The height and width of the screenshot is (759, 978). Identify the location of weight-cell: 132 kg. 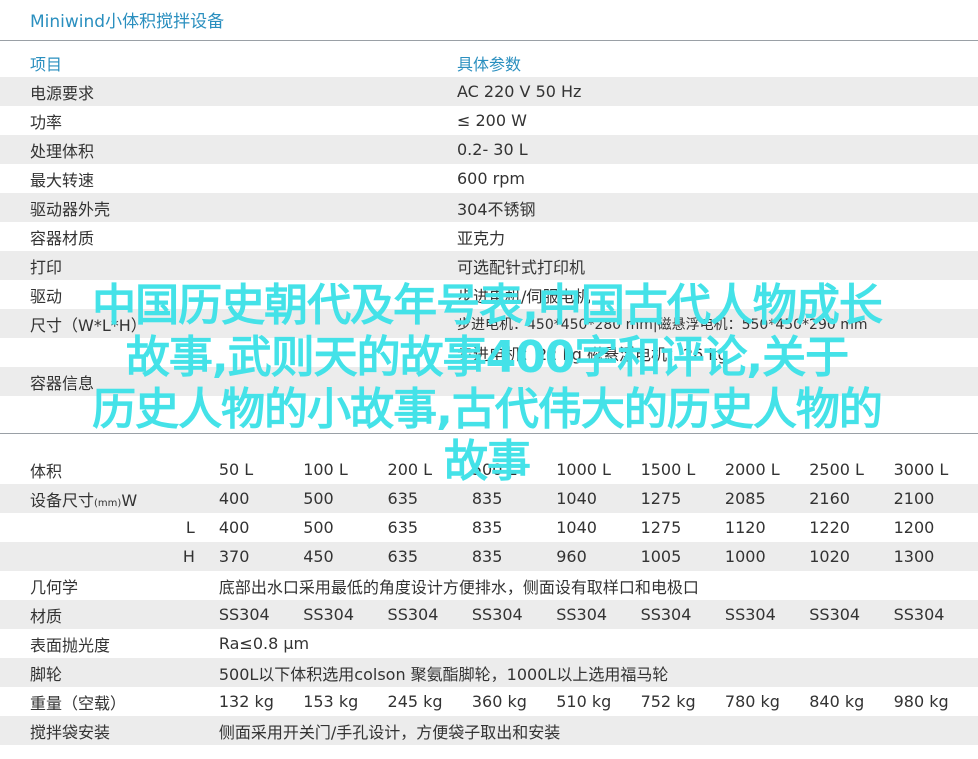
(261, 701).